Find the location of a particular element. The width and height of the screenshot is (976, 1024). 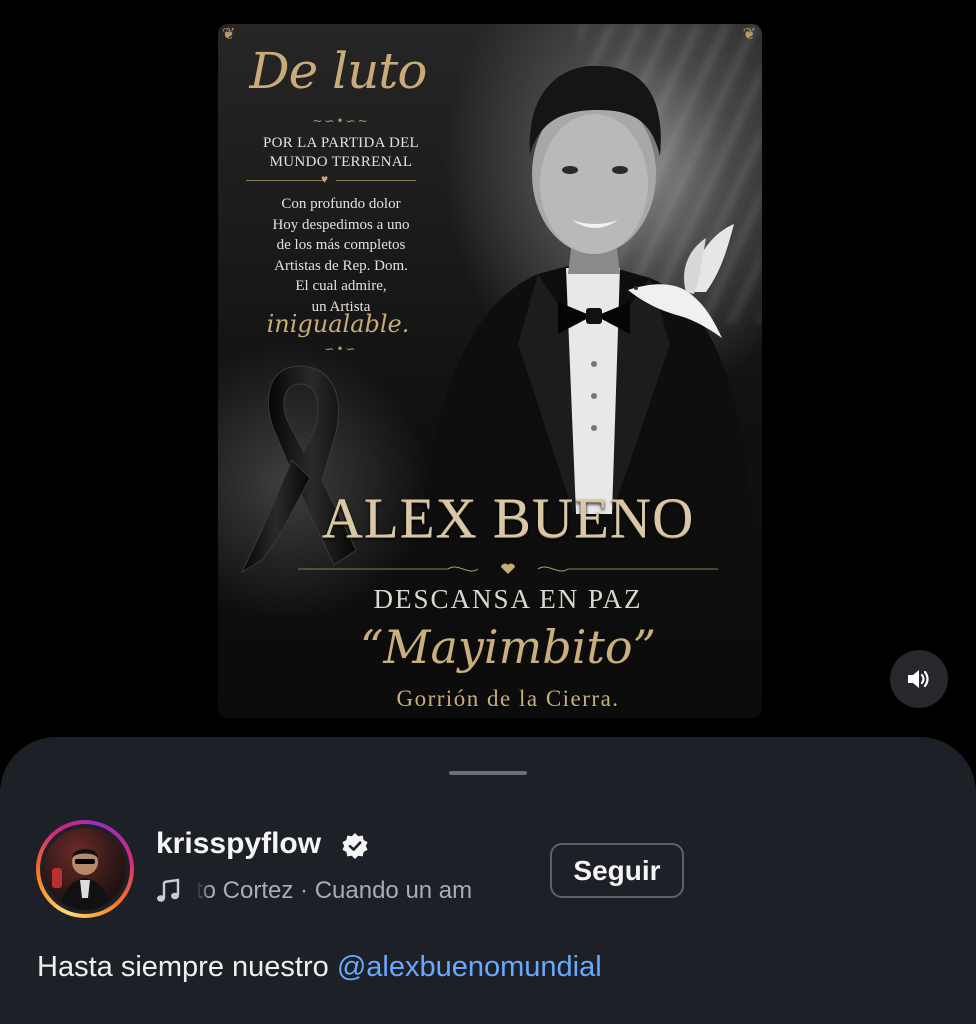

caption-mention-link: @alexbuenomundial is located at coordinates (469, 967).